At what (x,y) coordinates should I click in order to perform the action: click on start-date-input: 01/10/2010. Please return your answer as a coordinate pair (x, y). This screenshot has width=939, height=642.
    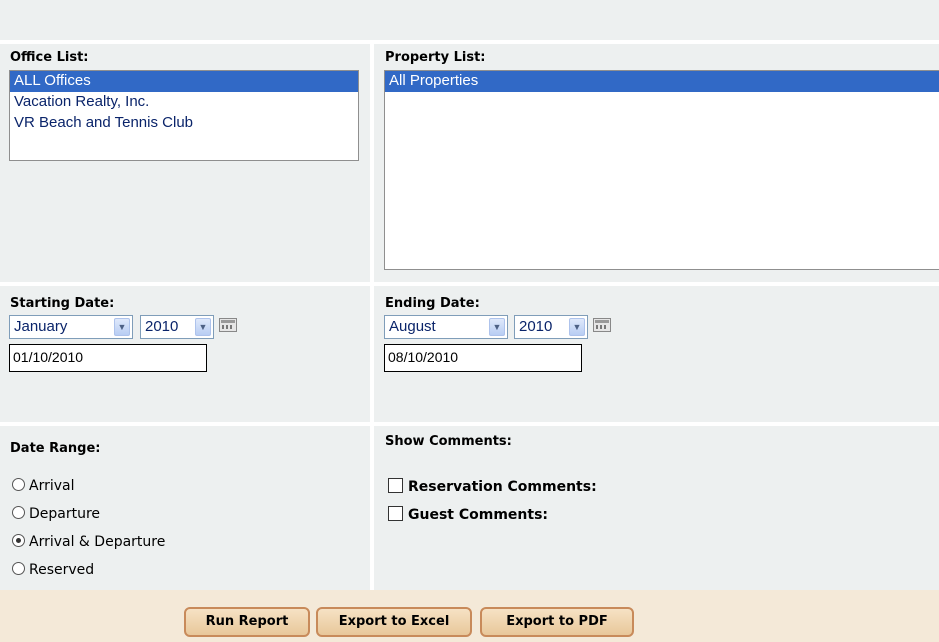
    Looking at the image, I should click on (108, 358).